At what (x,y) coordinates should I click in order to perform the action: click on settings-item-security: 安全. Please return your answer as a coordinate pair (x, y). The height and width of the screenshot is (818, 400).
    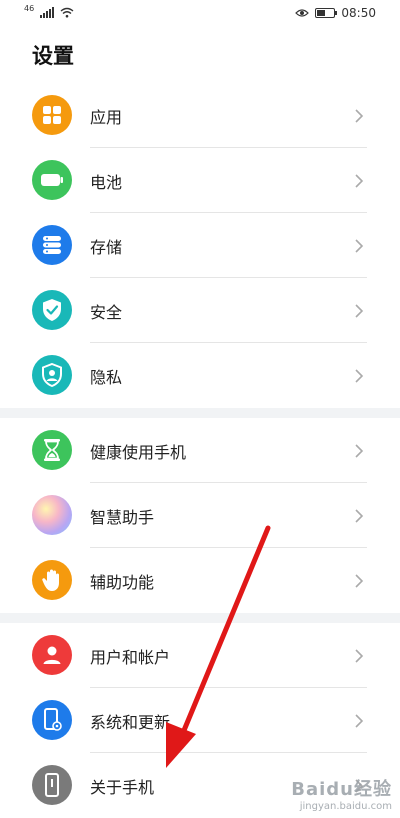
    Looking at the image, I should click on (200, 310).